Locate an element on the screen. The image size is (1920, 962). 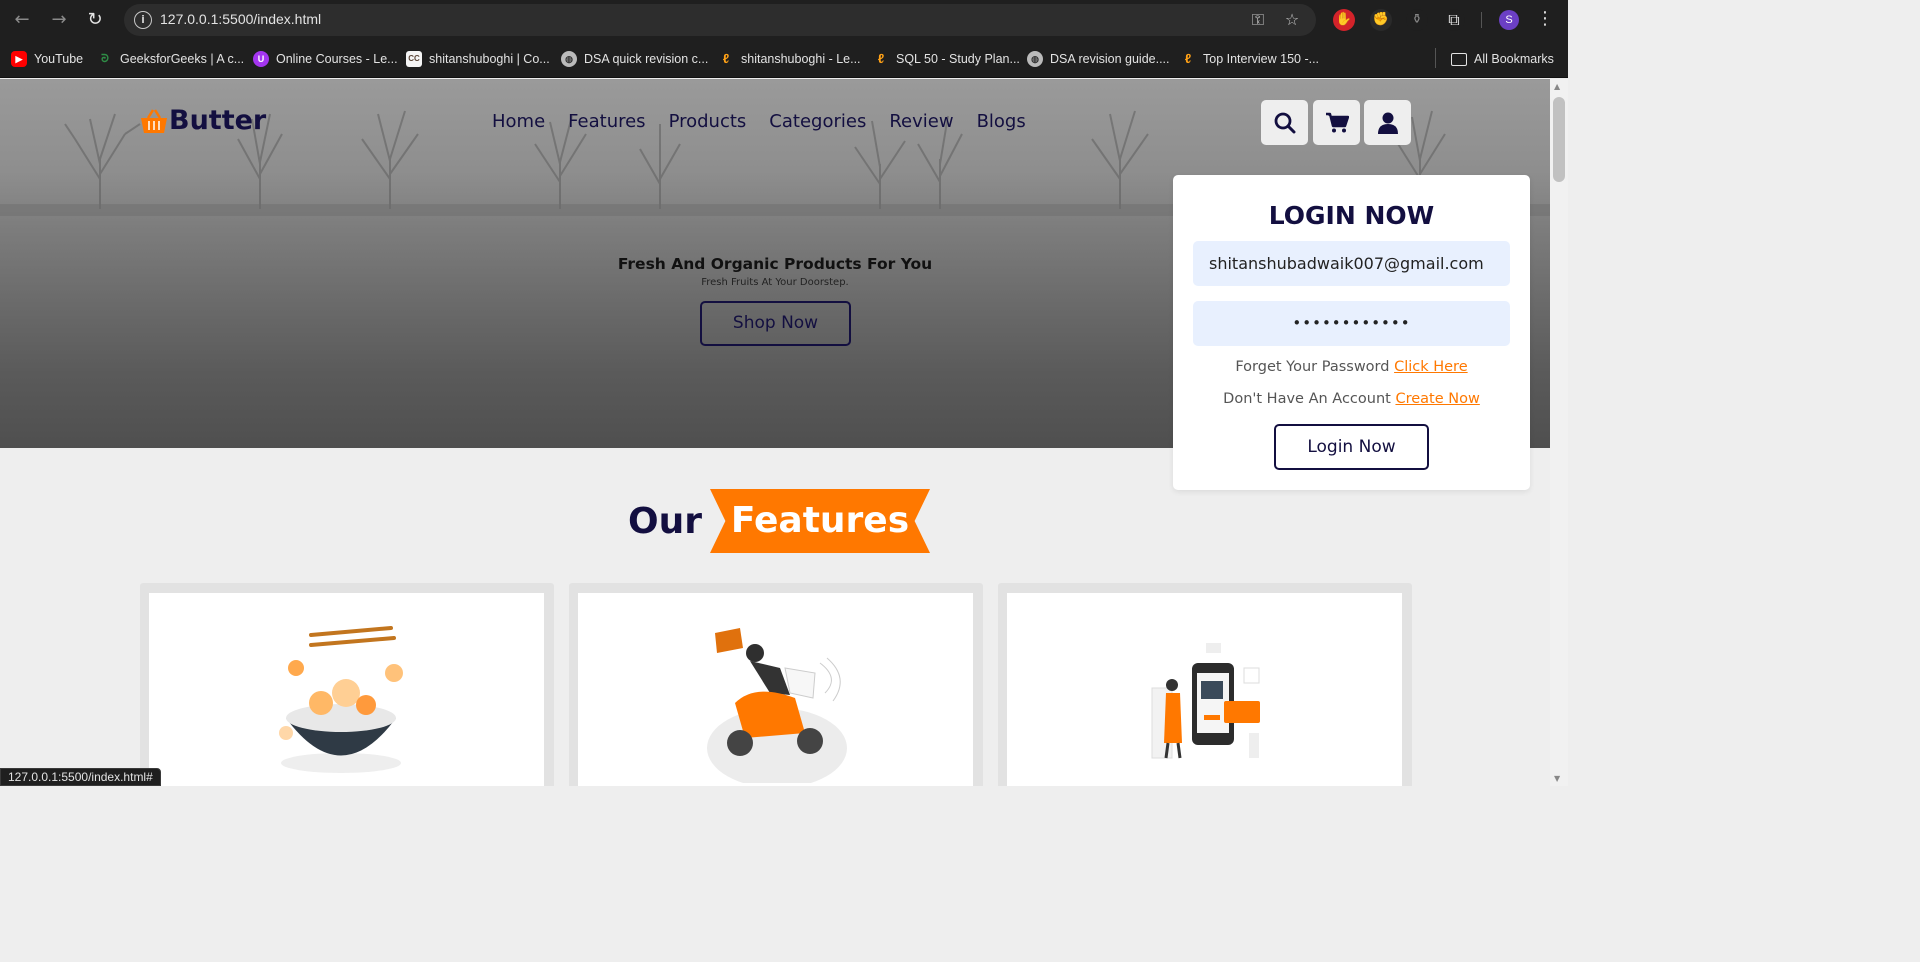
basket-icon is located at coordinates (154, 120).